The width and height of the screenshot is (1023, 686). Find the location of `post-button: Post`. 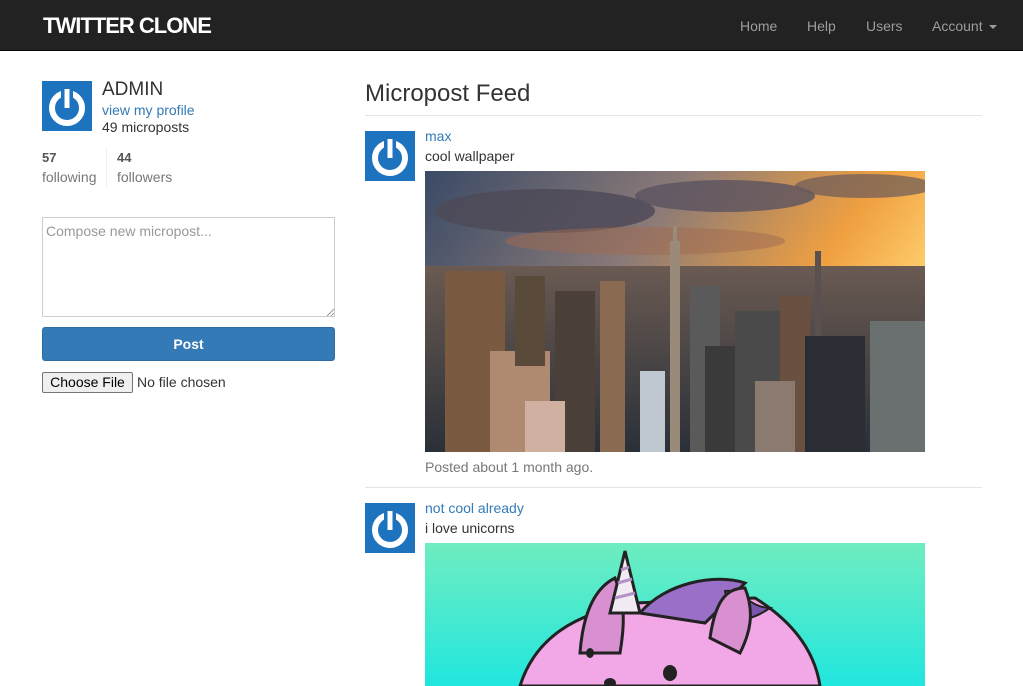

post-button: Post is located at coordinates (188, 344).